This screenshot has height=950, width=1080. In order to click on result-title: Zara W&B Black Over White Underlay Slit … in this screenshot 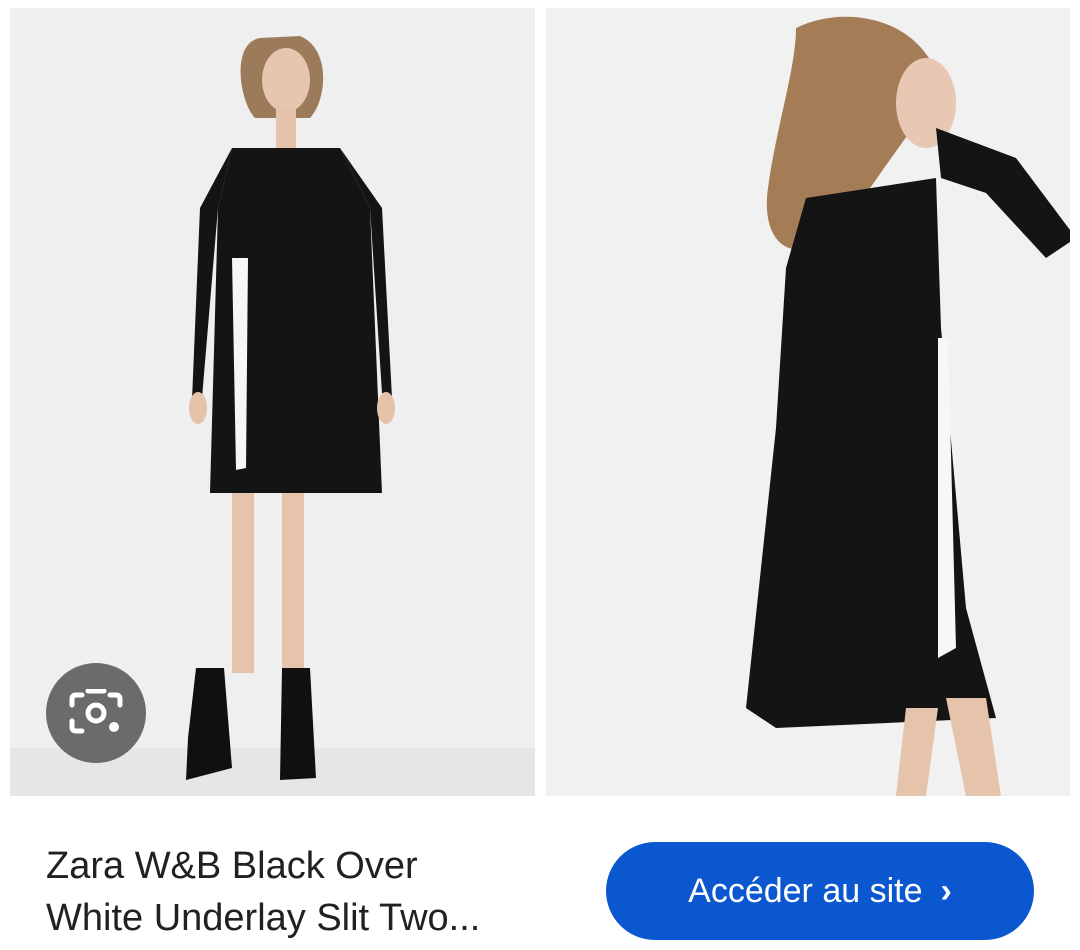, I will do `click(306, 892)`.